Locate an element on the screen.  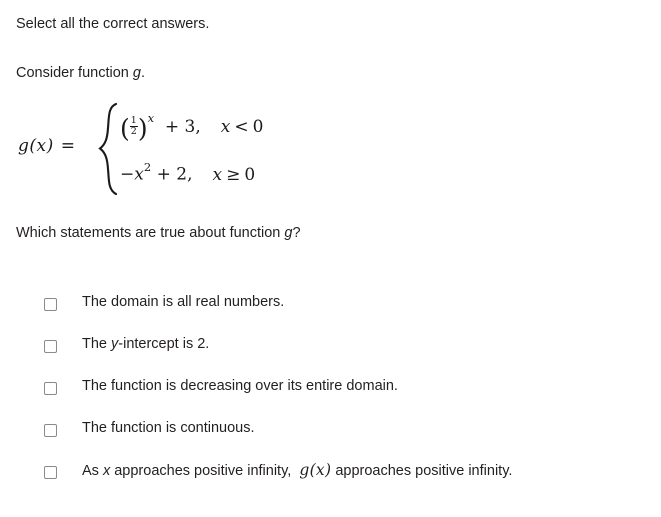
branch-second-condition: x ≥0 is located at coordinates (233, 175).